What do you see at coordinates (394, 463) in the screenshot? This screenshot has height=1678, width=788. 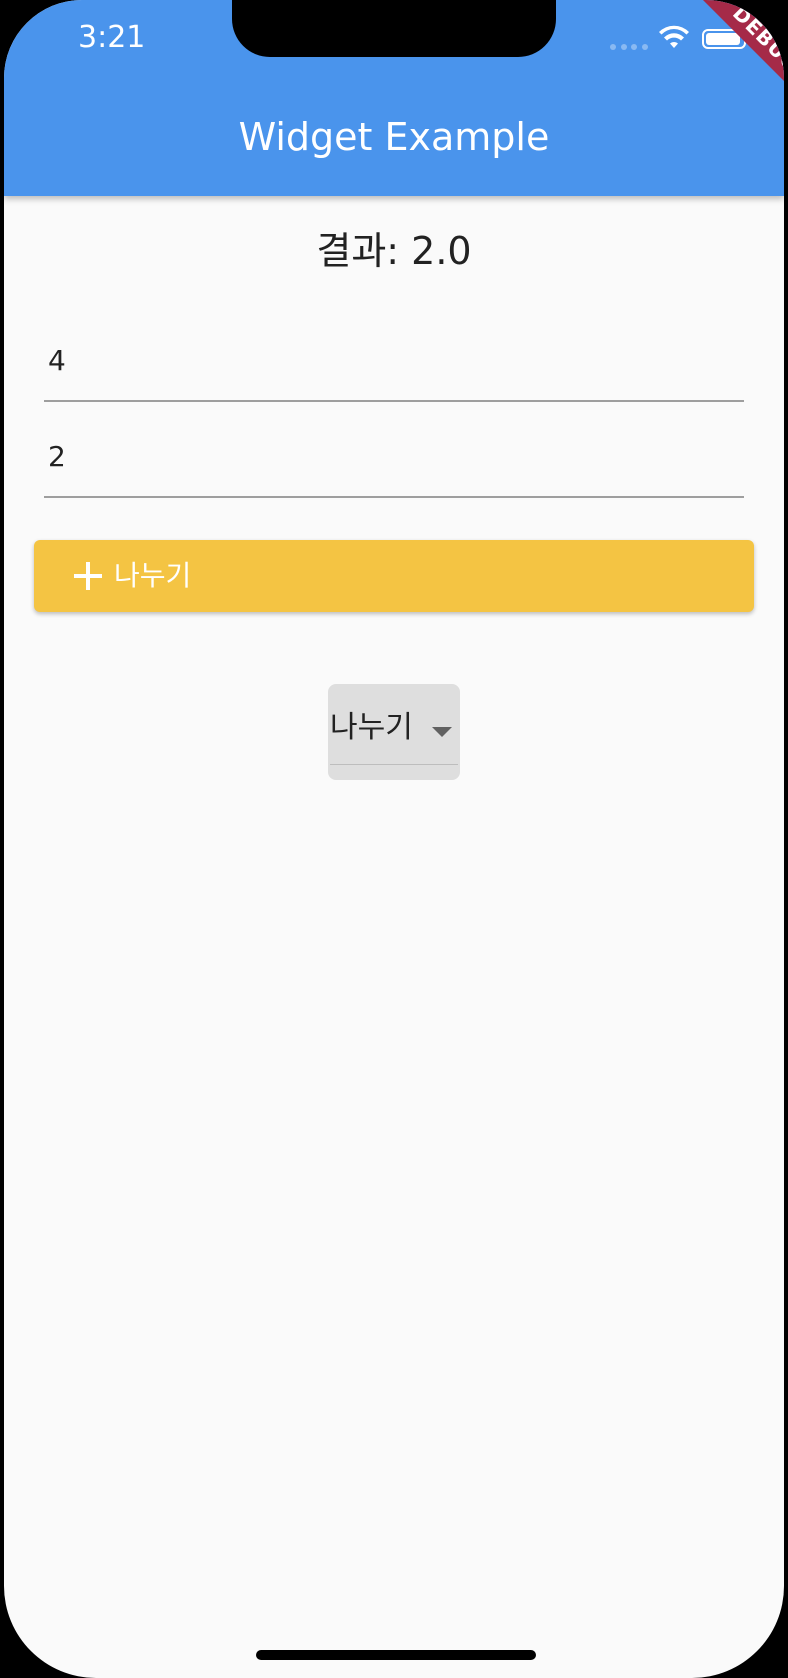 I see `second-number-field: 2` at bounding box center [394, 463].